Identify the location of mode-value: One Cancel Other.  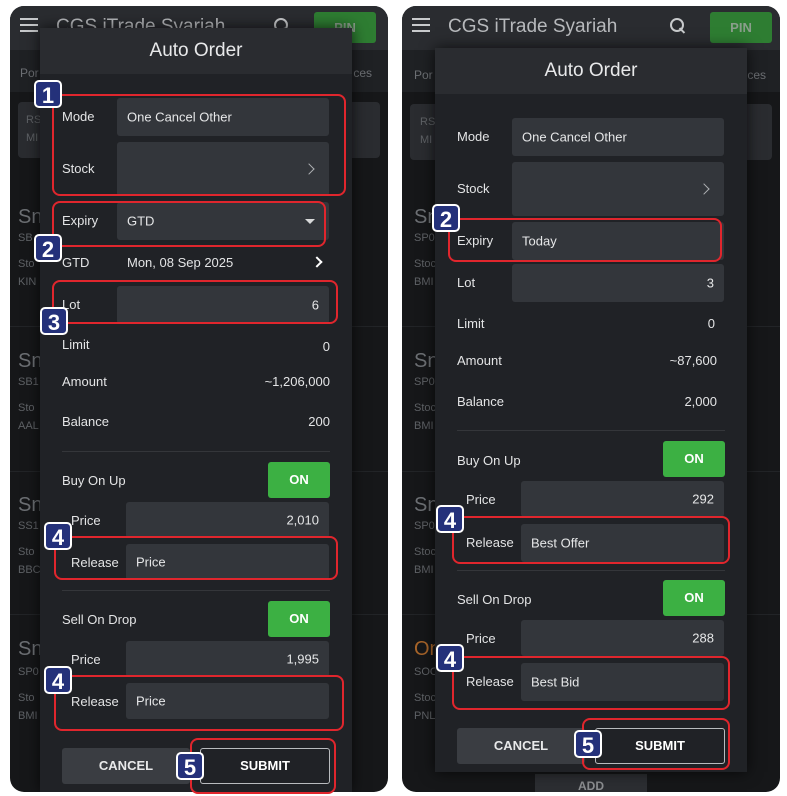
(574, 137).